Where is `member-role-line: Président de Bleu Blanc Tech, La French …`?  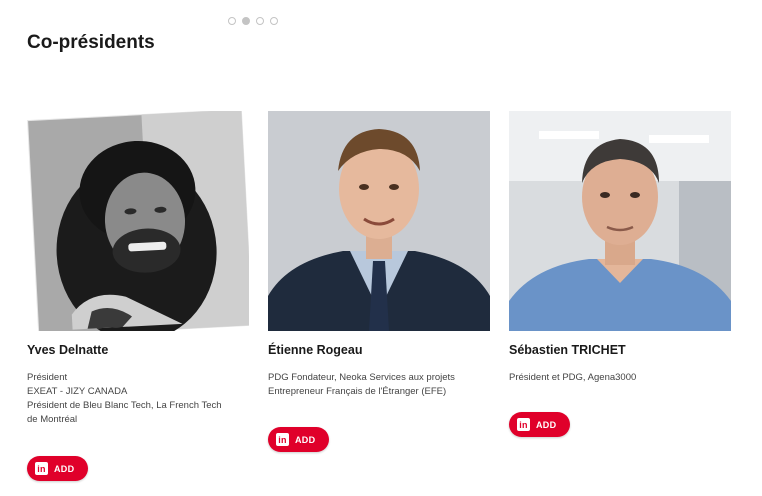 member-role-line: Président de Bleu Blanc Tech, La French … is located at coordinates (124, 405).